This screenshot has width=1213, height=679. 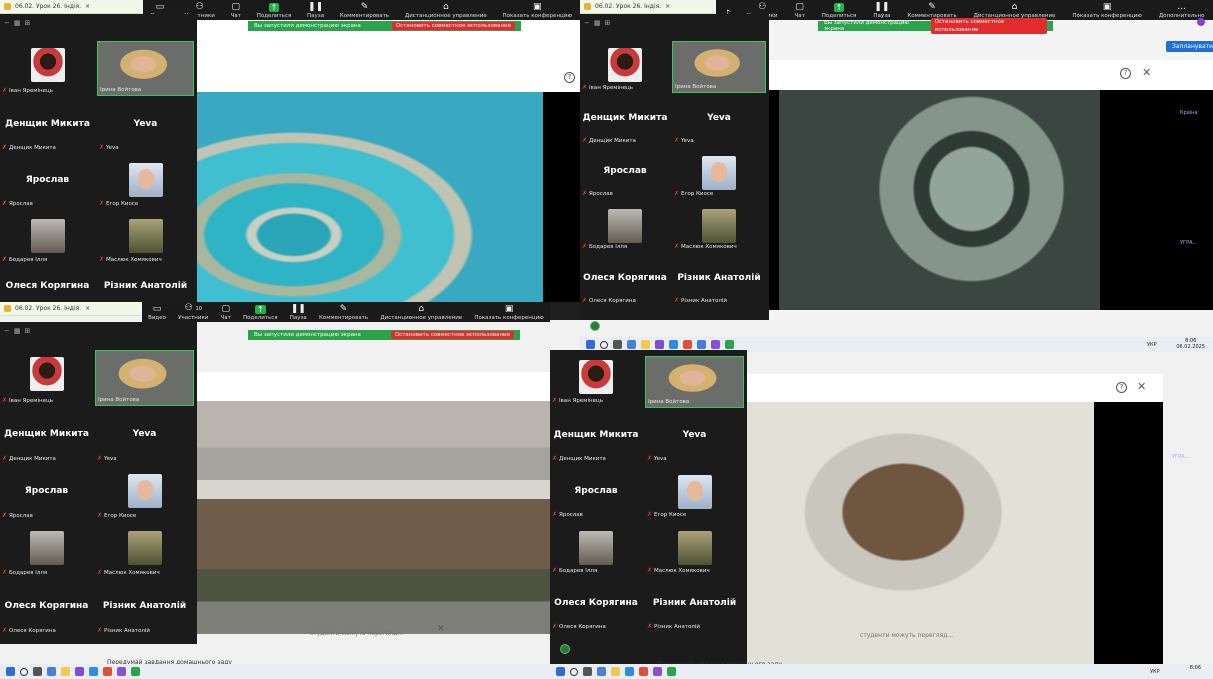 What do you see at coordinates (145, 284) in the screenshot?
I see `participant-tile: Різник Анатолій` at bounding box center [145, 284].